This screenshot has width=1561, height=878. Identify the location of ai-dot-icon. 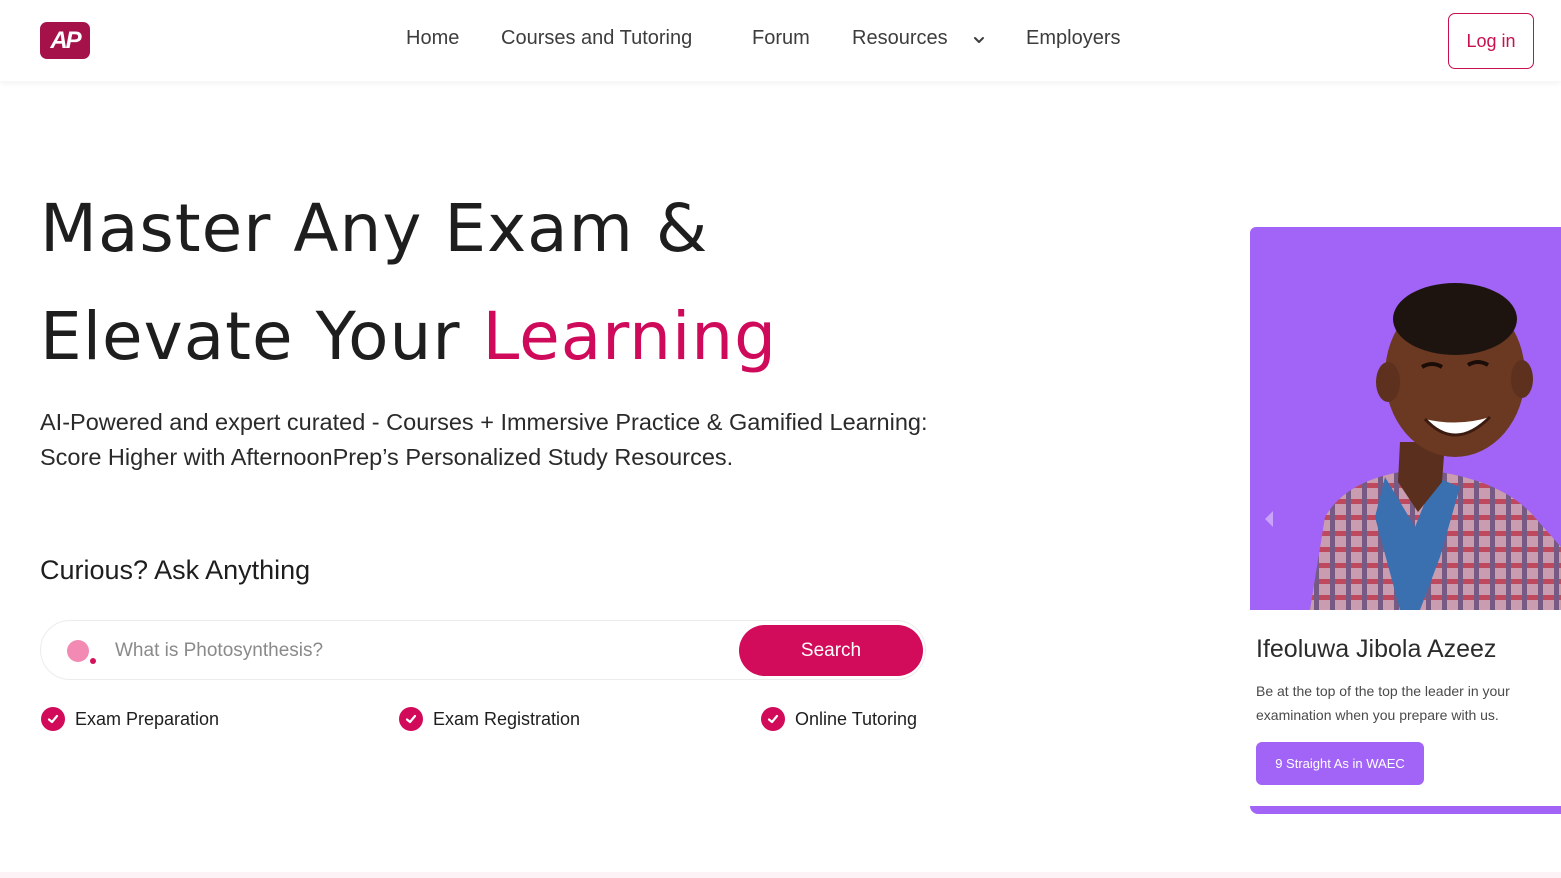
(78, 651).